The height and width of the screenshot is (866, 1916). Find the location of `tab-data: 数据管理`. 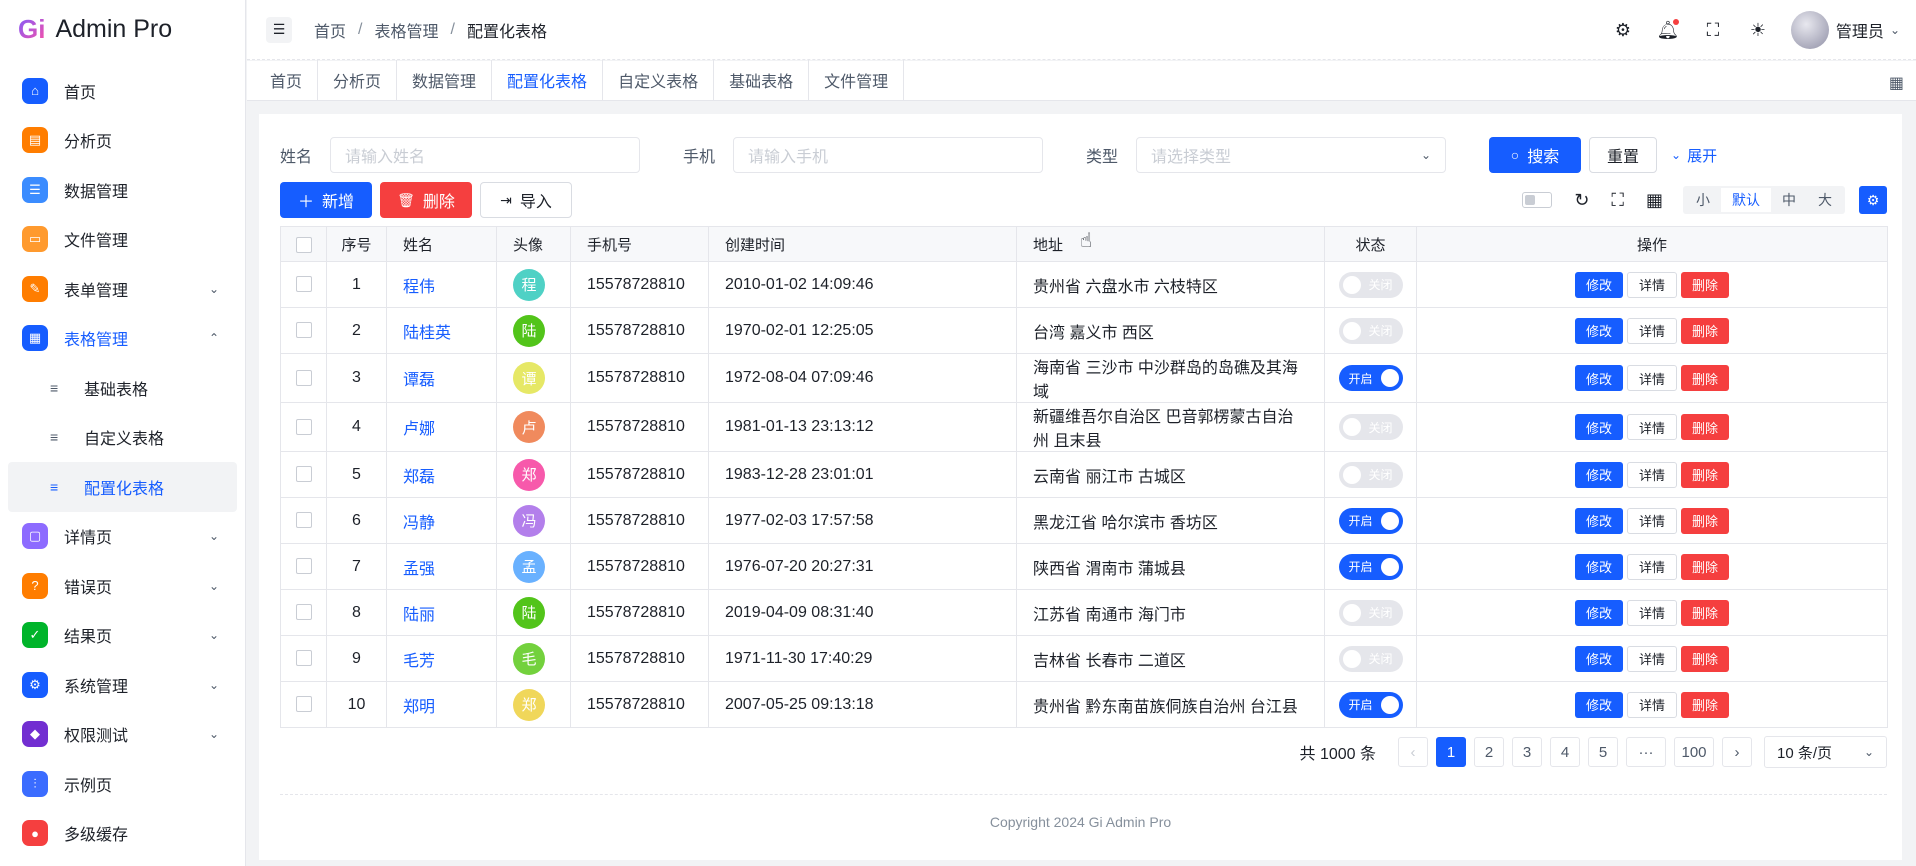

tab-data: 数据管理 is located at coordinates (445, 80).